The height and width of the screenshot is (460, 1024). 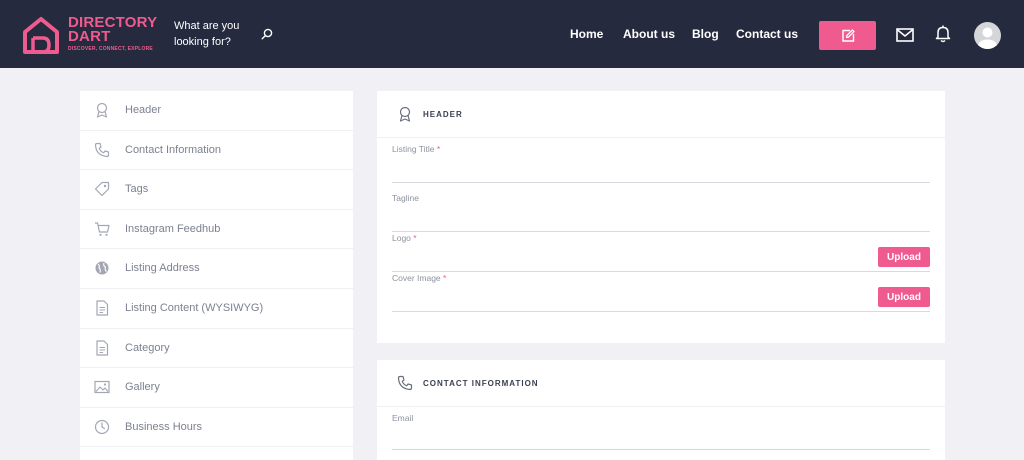 What do you see at coordinates (162, 268) in the screenshot?
I see `sidebar-item-label: Listing Address` at bounding box center [162, 268].